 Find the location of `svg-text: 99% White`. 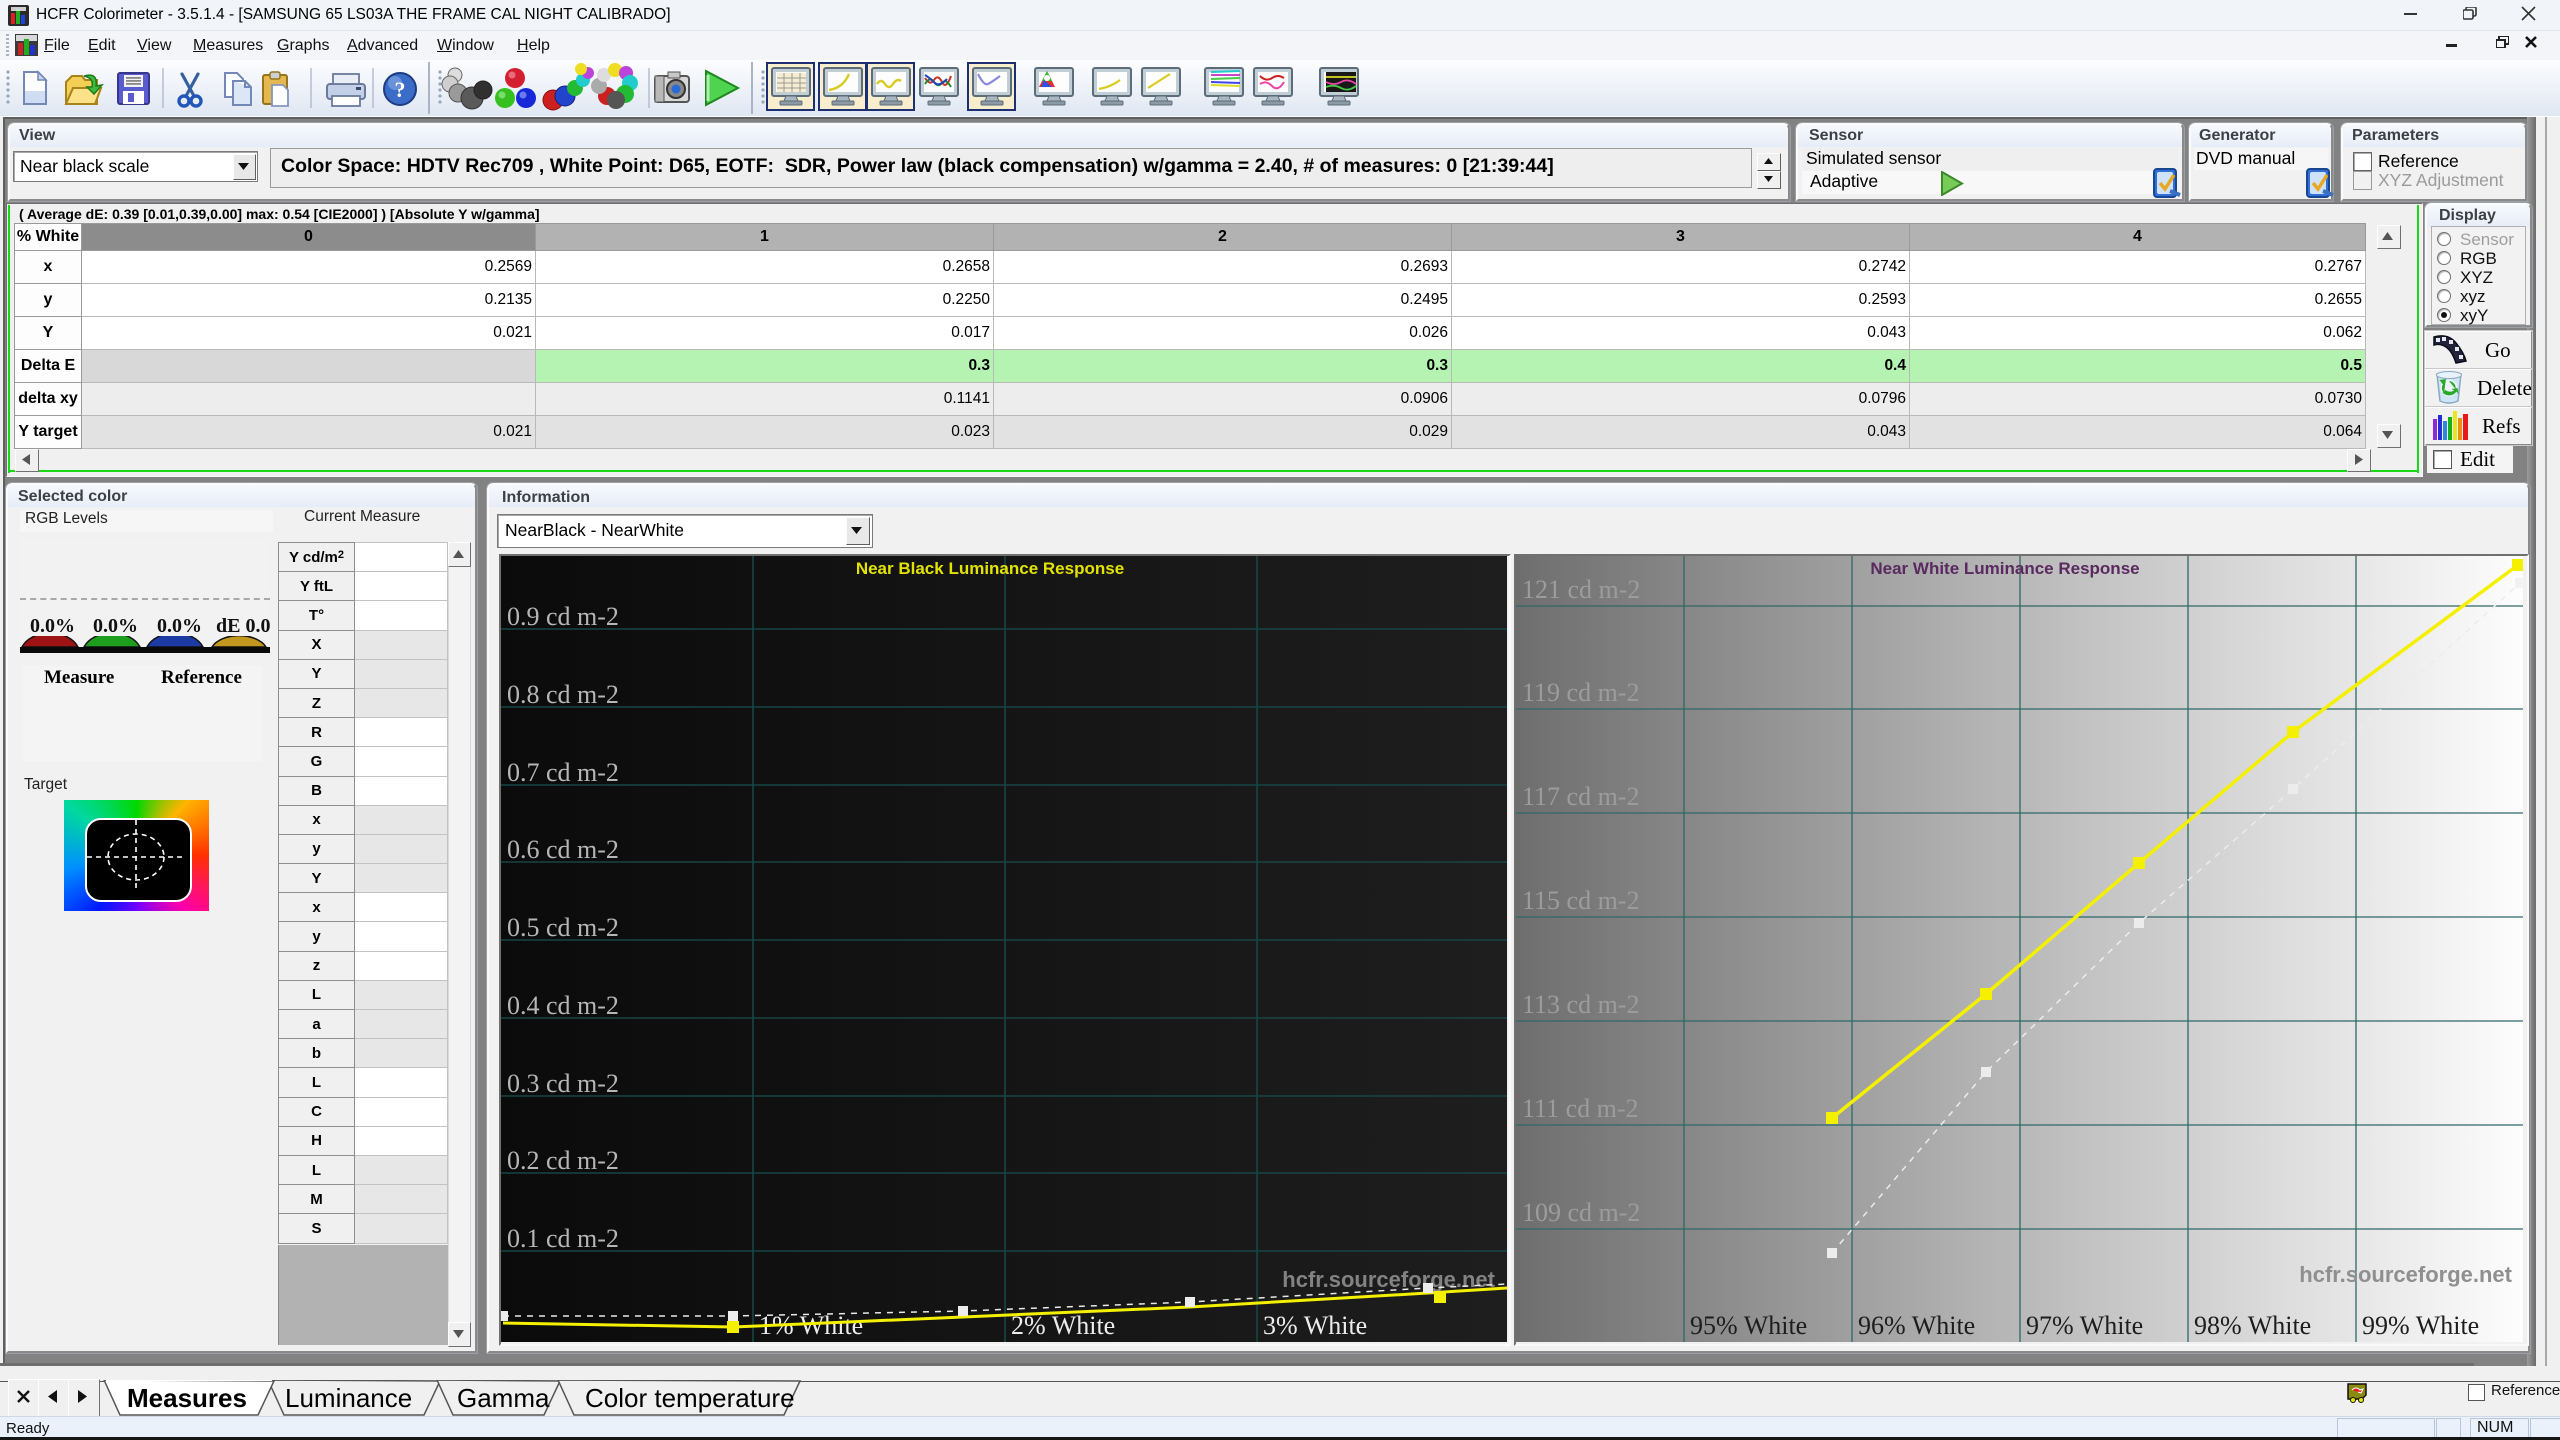

svg-text: 99% White is located at coordinates (2420, 1325).